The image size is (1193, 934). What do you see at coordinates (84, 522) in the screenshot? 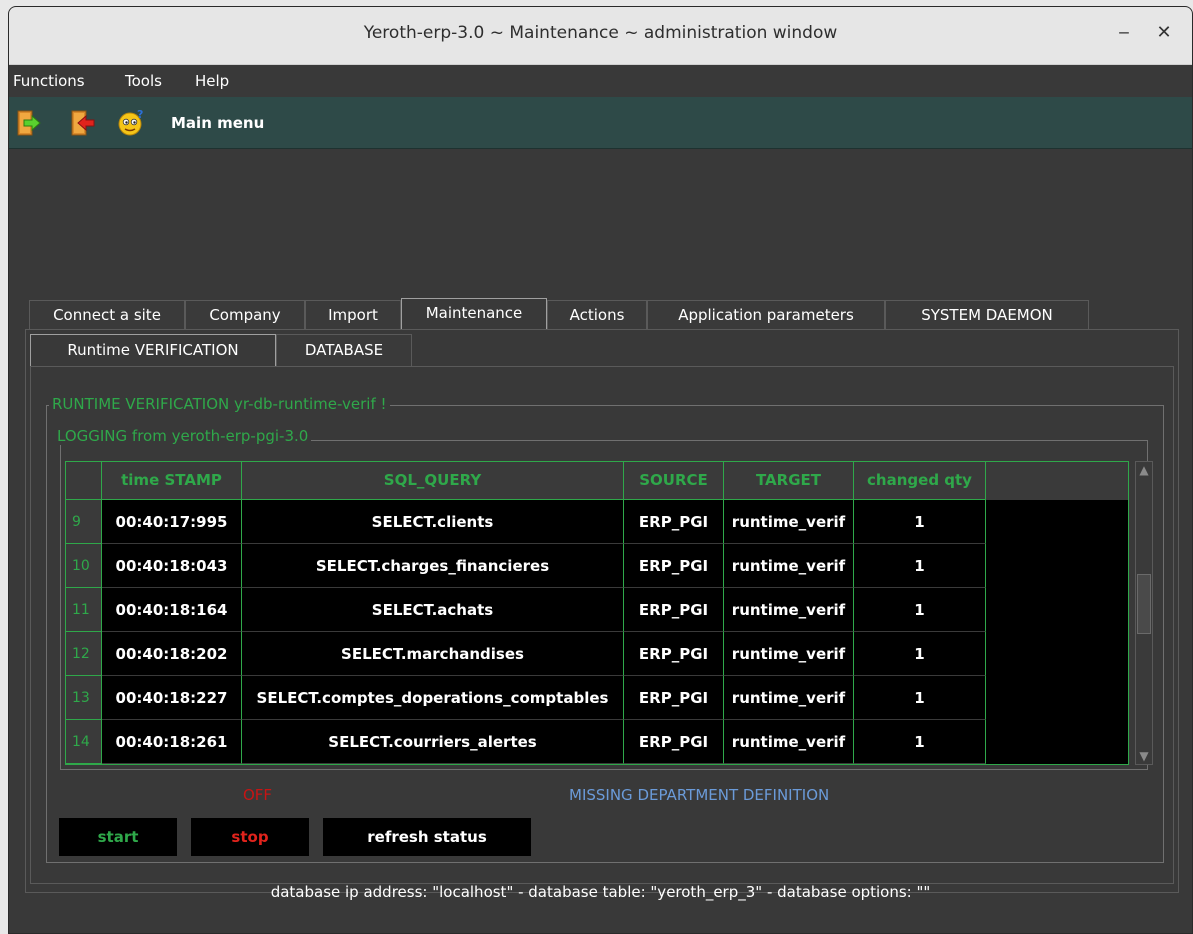
I see `row-number: 9` at bounding box center [84, 522].